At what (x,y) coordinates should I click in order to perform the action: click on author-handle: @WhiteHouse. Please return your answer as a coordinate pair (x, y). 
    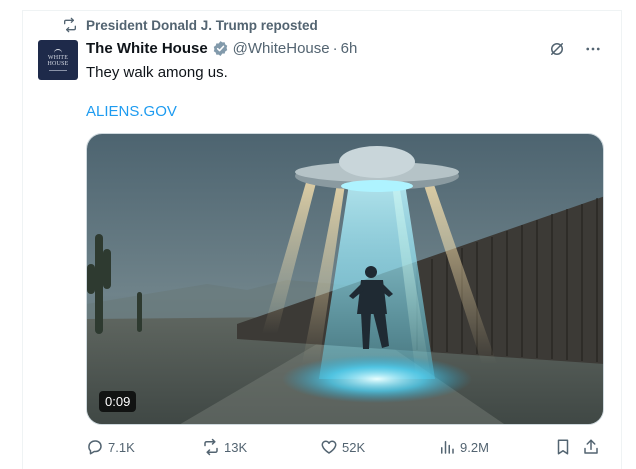
    Looking at the image, I should click on (281, 48).